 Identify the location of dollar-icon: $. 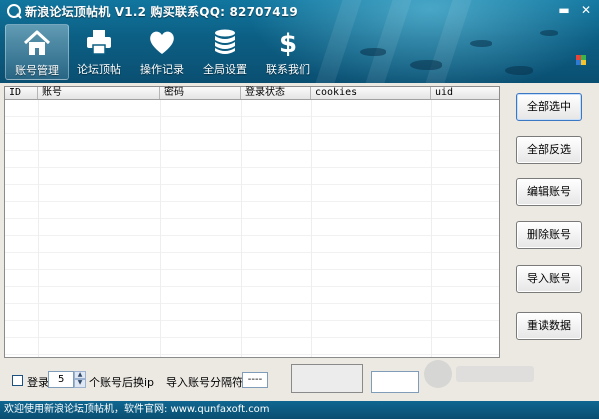
(288, 42).